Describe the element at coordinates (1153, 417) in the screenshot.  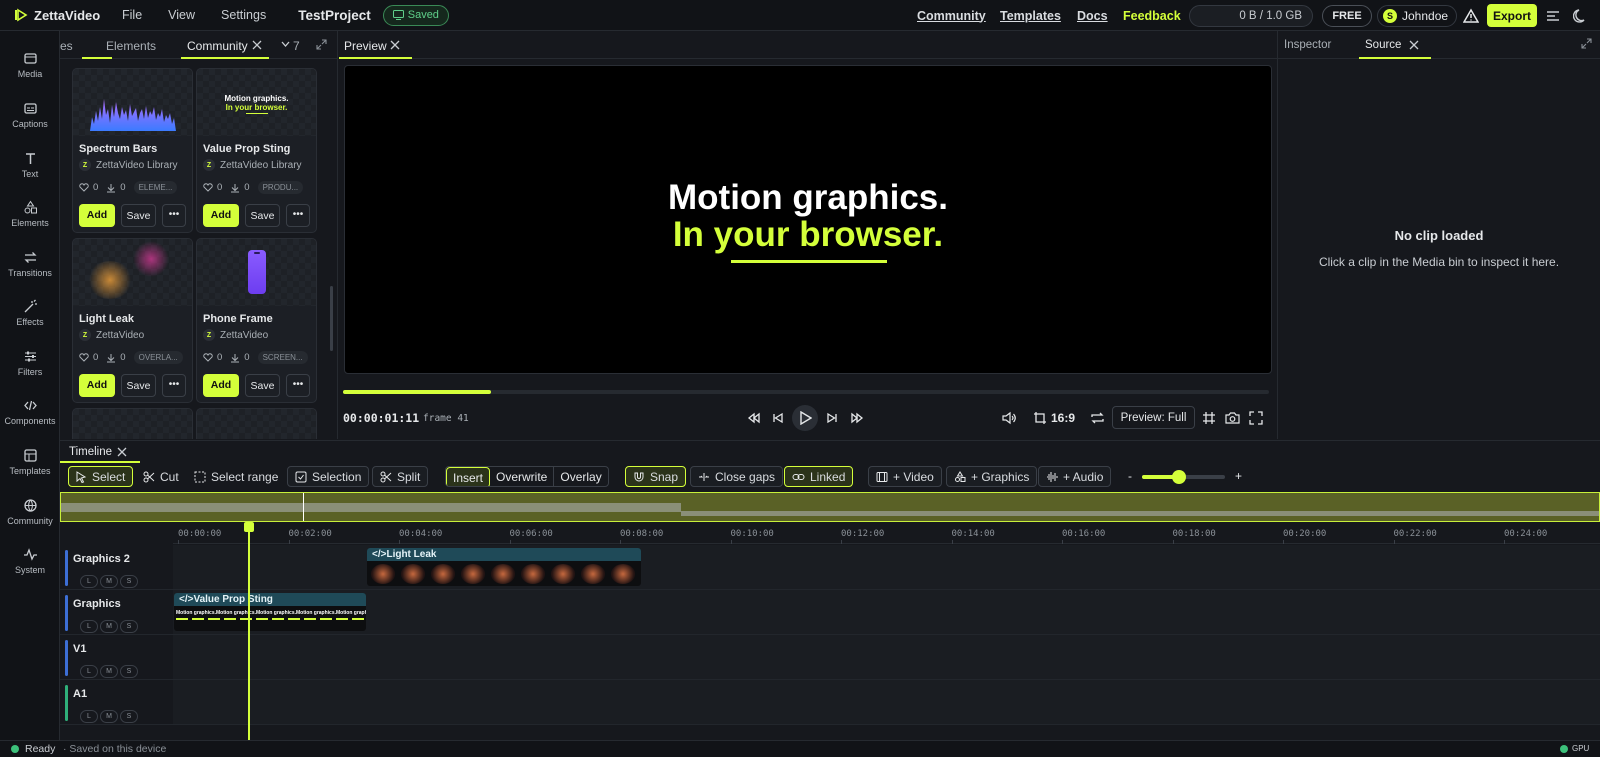
I see `preview-quality-select: Preview: Full` at that location.